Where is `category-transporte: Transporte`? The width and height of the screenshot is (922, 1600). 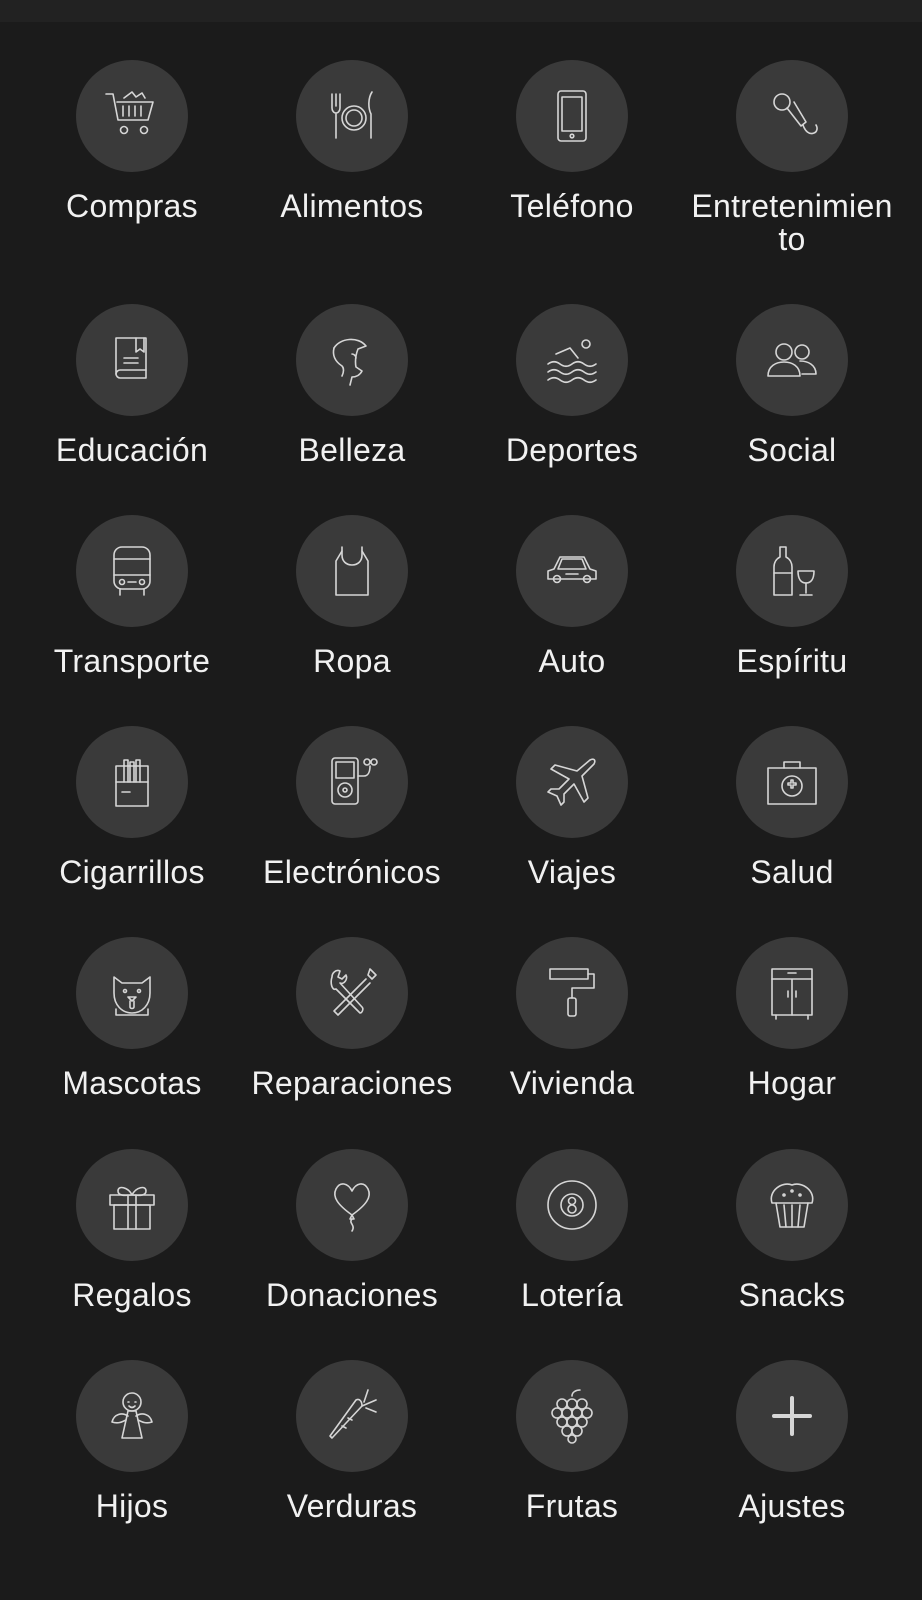
category-transporte: Transporte is located at coordinates (132, 615).